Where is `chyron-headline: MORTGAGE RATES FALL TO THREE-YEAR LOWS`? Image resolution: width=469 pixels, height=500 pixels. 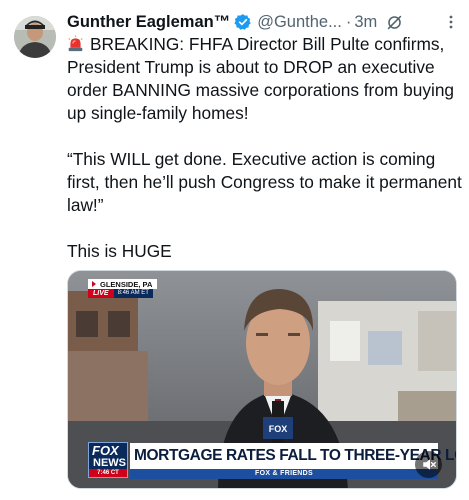
chyron-headline: MORTGAGE RATES FALL TO THREE-YEAR LOWS is located at coordinates (293, 456).